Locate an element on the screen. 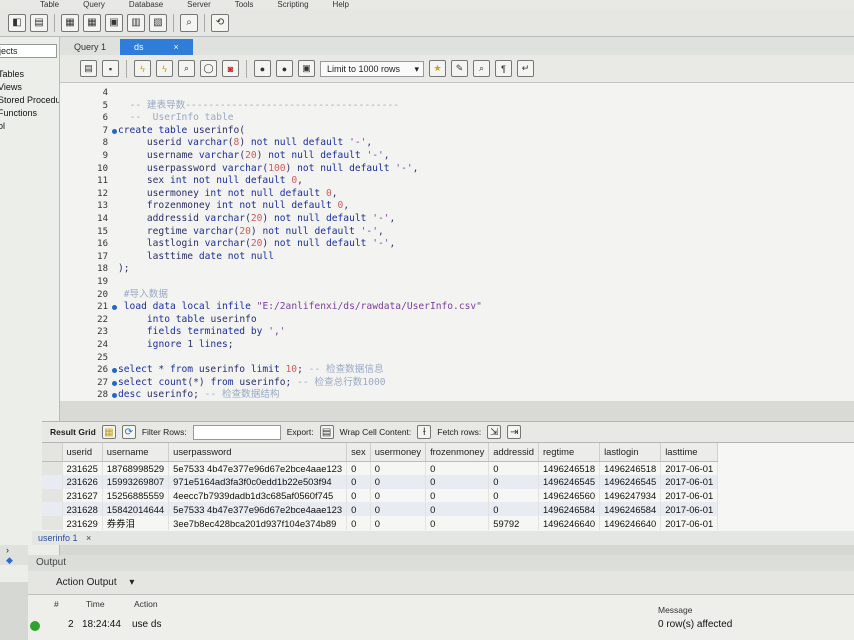  new-query-icon: ◧ is located at coordinates (17, 22).